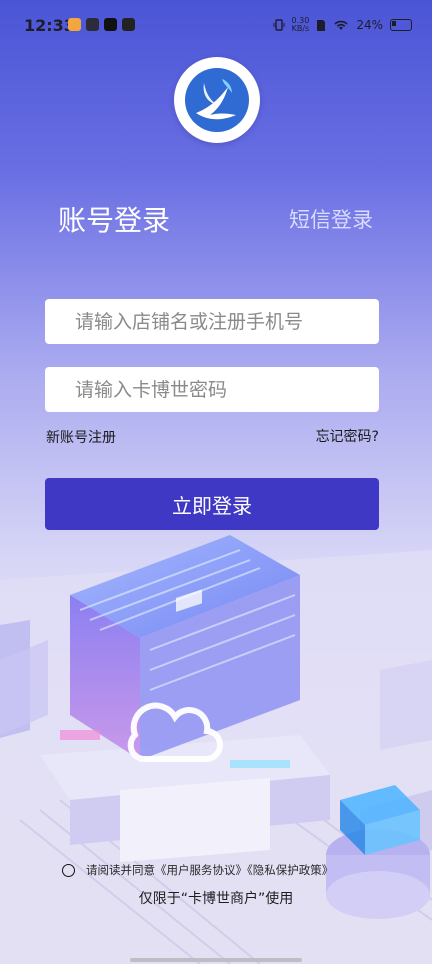 The width and height of the screenshot is (432, 964). Describe the element at coordinates (217, 100) in the screenshot. I see `app-logo` at that location.